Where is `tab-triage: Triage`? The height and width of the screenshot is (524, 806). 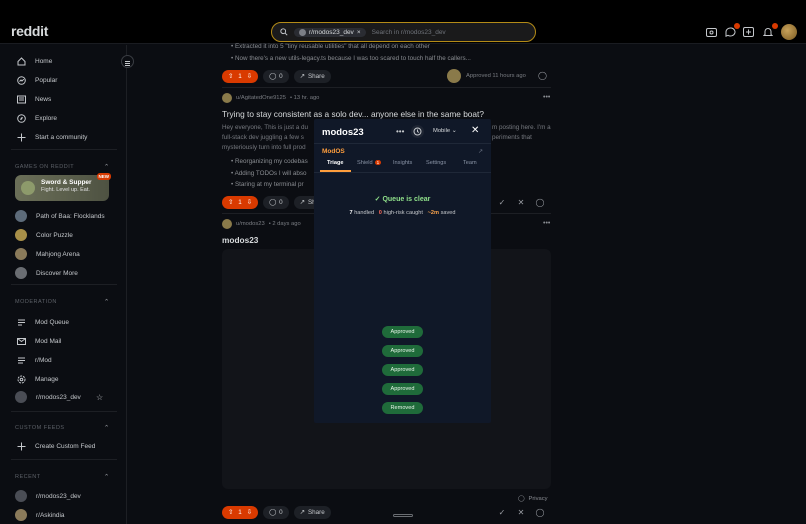
tab-triage: Triage is located at coordinates (335, 163).